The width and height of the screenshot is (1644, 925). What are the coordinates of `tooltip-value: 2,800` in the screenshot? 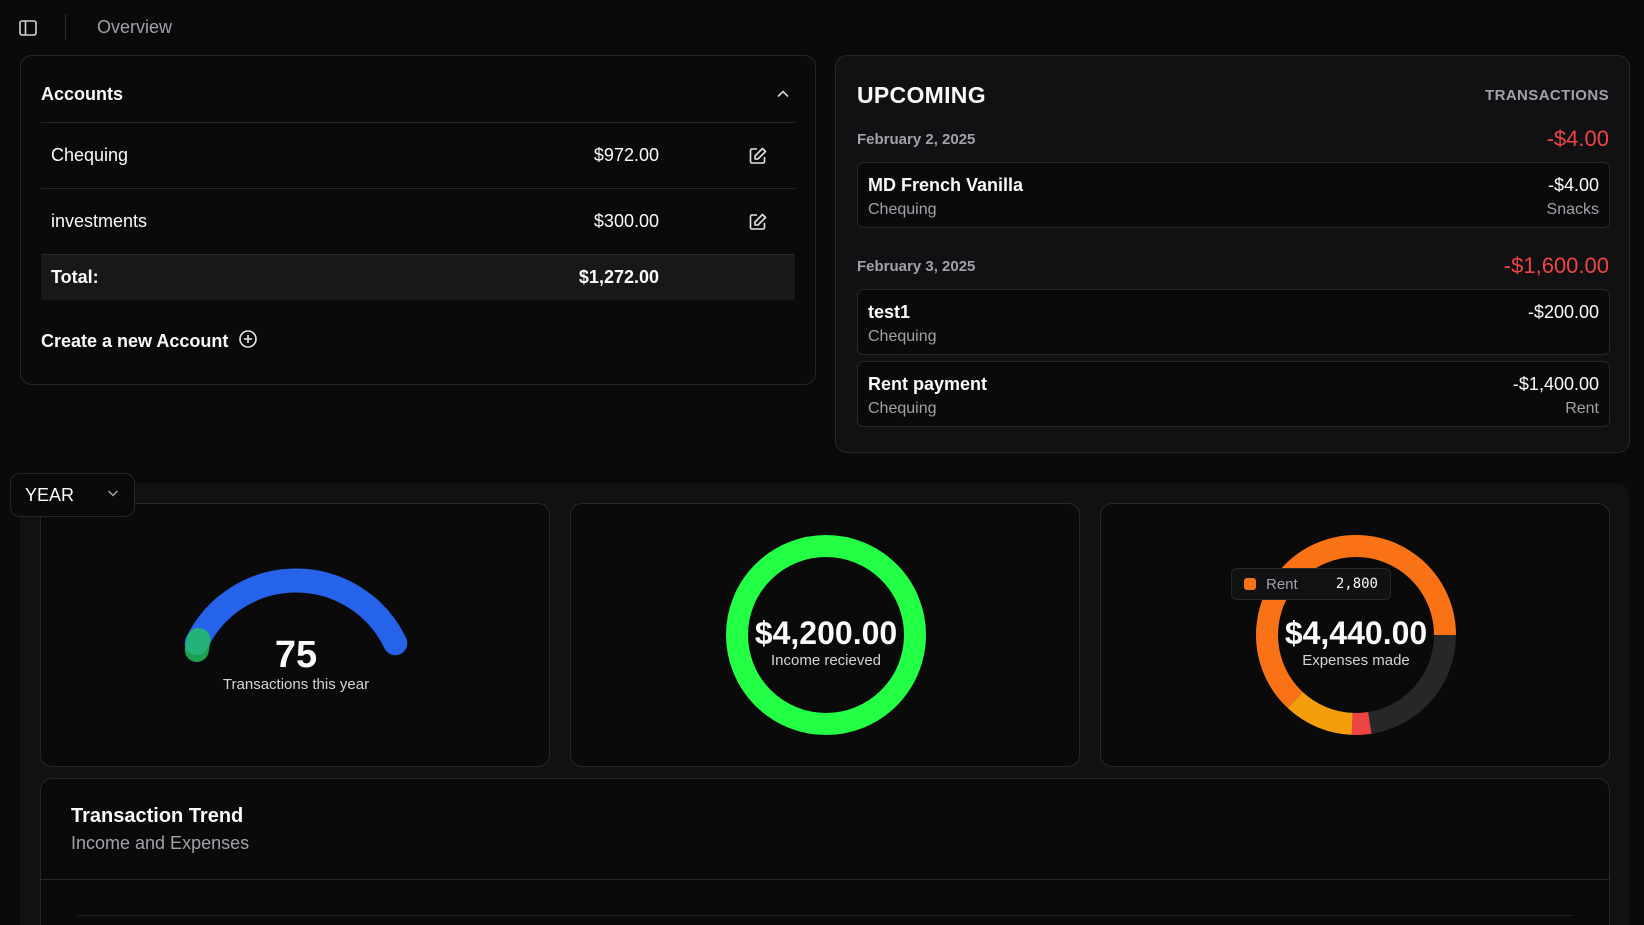 It's located at (1356, 584).